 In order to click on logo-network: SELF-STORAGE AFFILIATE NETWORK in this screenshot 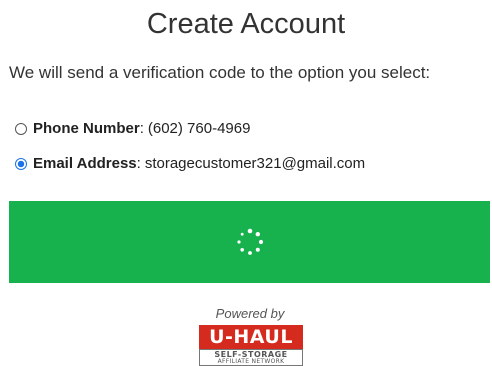, I will do `click(251, 357)`.